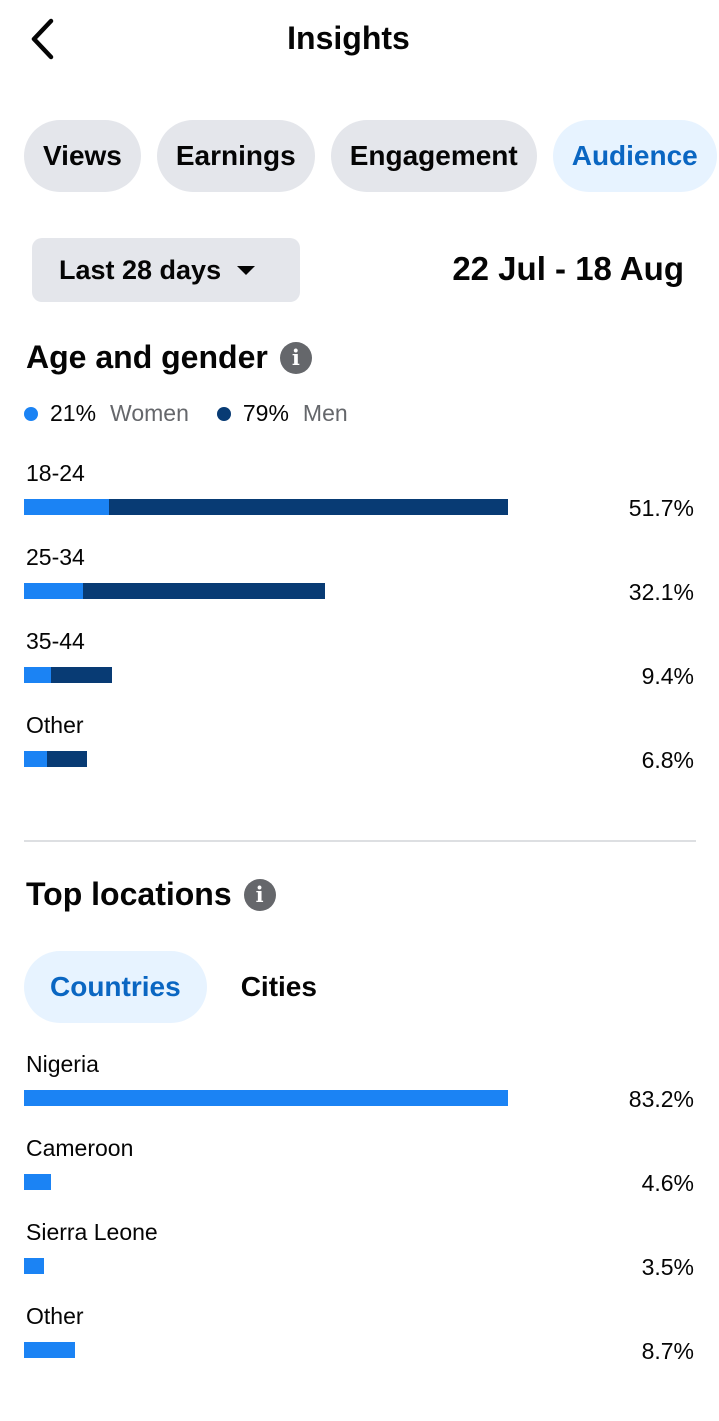  What do you see at coordinates (235, 156) in the screenshot?
I see `tab-earnings: Earnings` at bounding box center [235, 156].